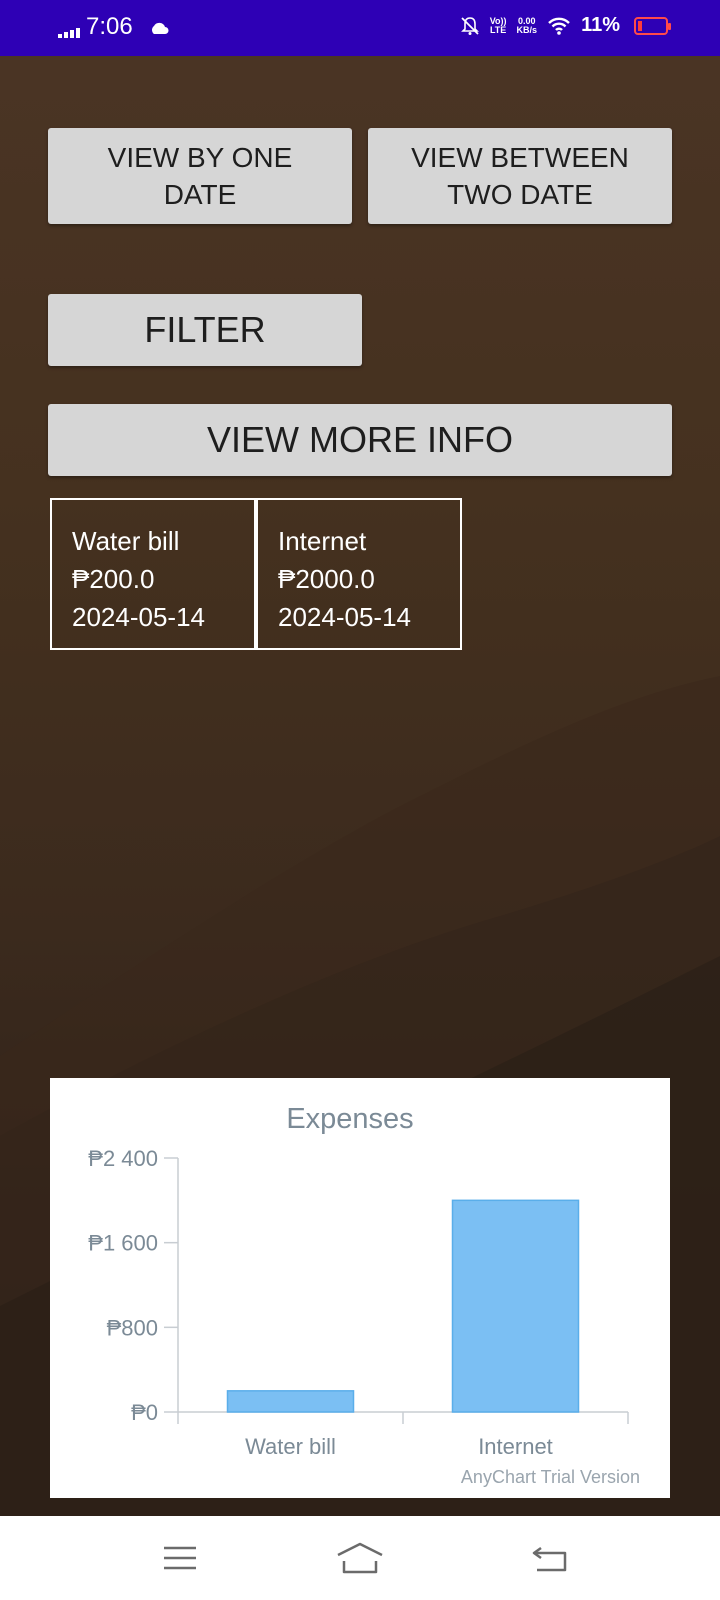 This screenshot has height=1600, width=720. Describe the element at coordinates (559, 26) in the screenshot. I see `wifi-icon` at that location.